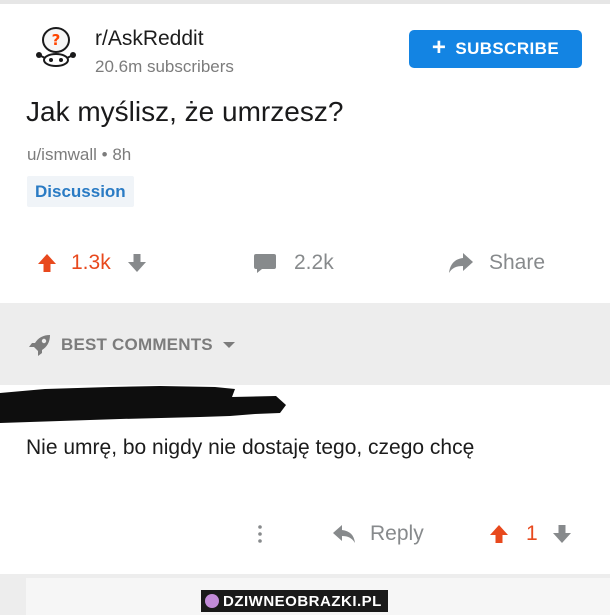  What do you see at coordinates (47, 263) in the screenshot?
I see `upvote-icon` at bounding box center [47, 263].